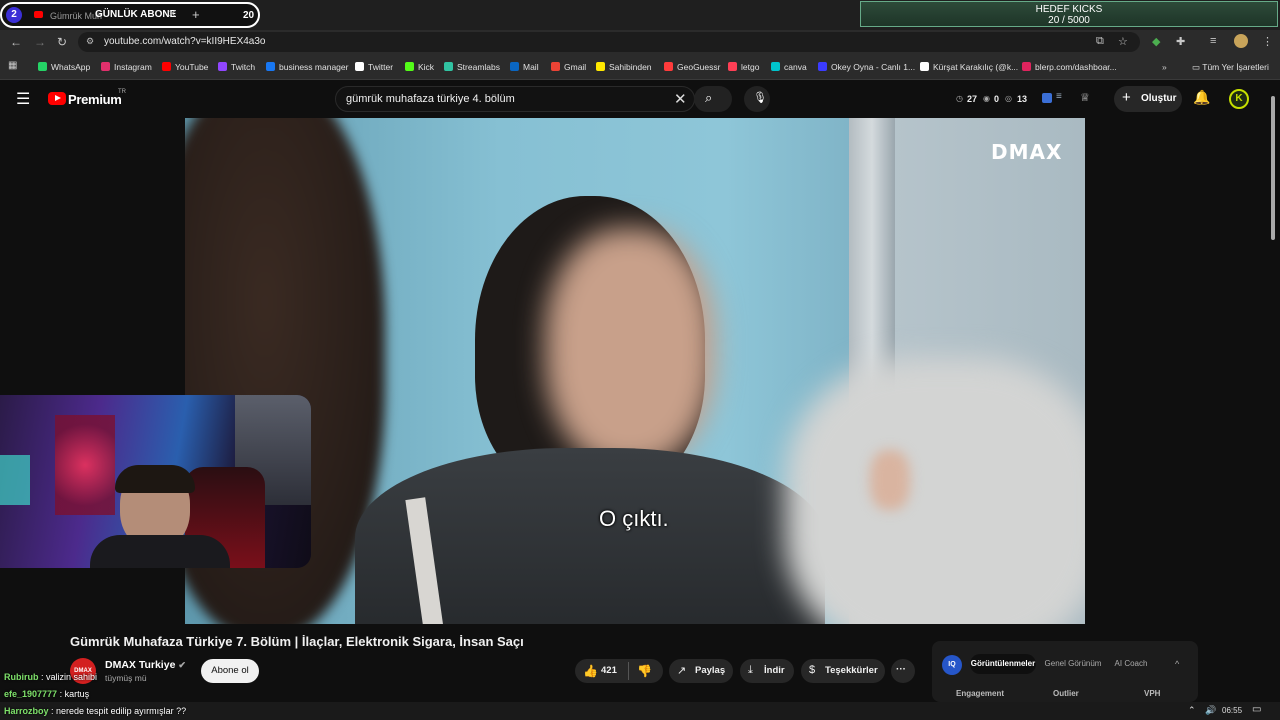 This screenshot has width=1280, height=720. Describe the element at coordinates (609, 670) in the screenshot. I see `like-count: 421` at that location.